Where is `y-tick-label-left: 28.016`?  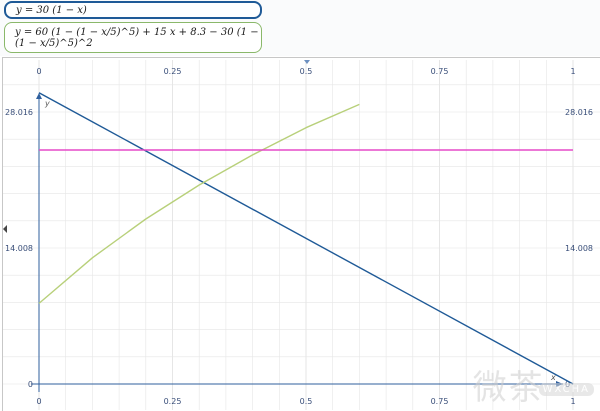 y-tick-label-left: 28.016 is located at coordinates (19, 112).